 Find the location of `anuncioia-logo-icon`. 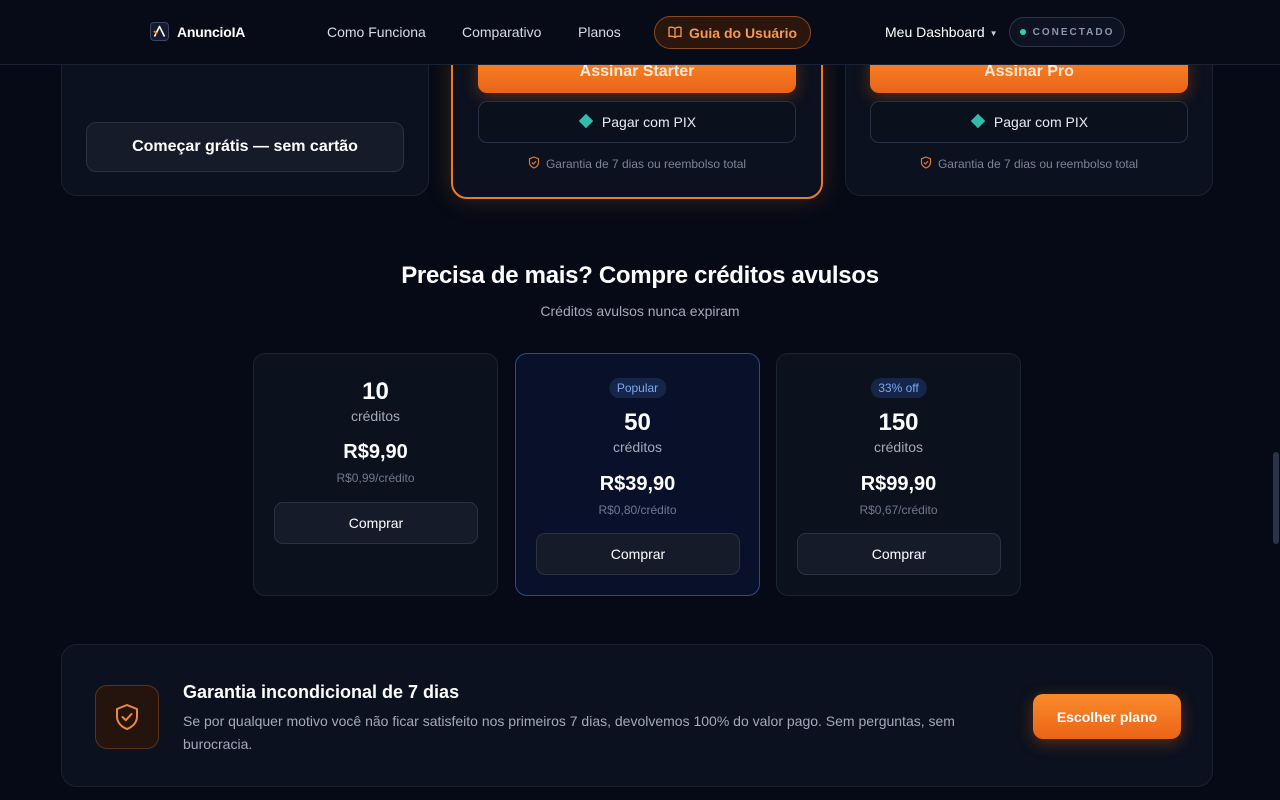

anuncioia-logo-icon is located at coordinates (159, 31).